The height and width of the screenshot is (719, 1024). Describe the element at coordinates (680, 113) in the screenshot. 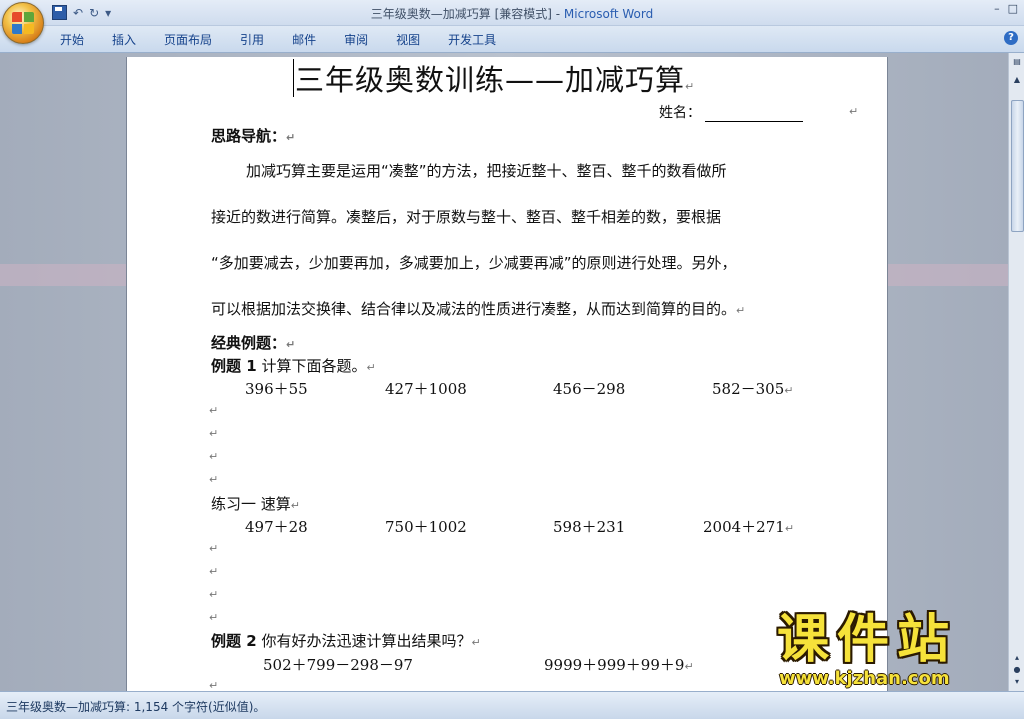

I see `name-label: 姓名：` at that location.